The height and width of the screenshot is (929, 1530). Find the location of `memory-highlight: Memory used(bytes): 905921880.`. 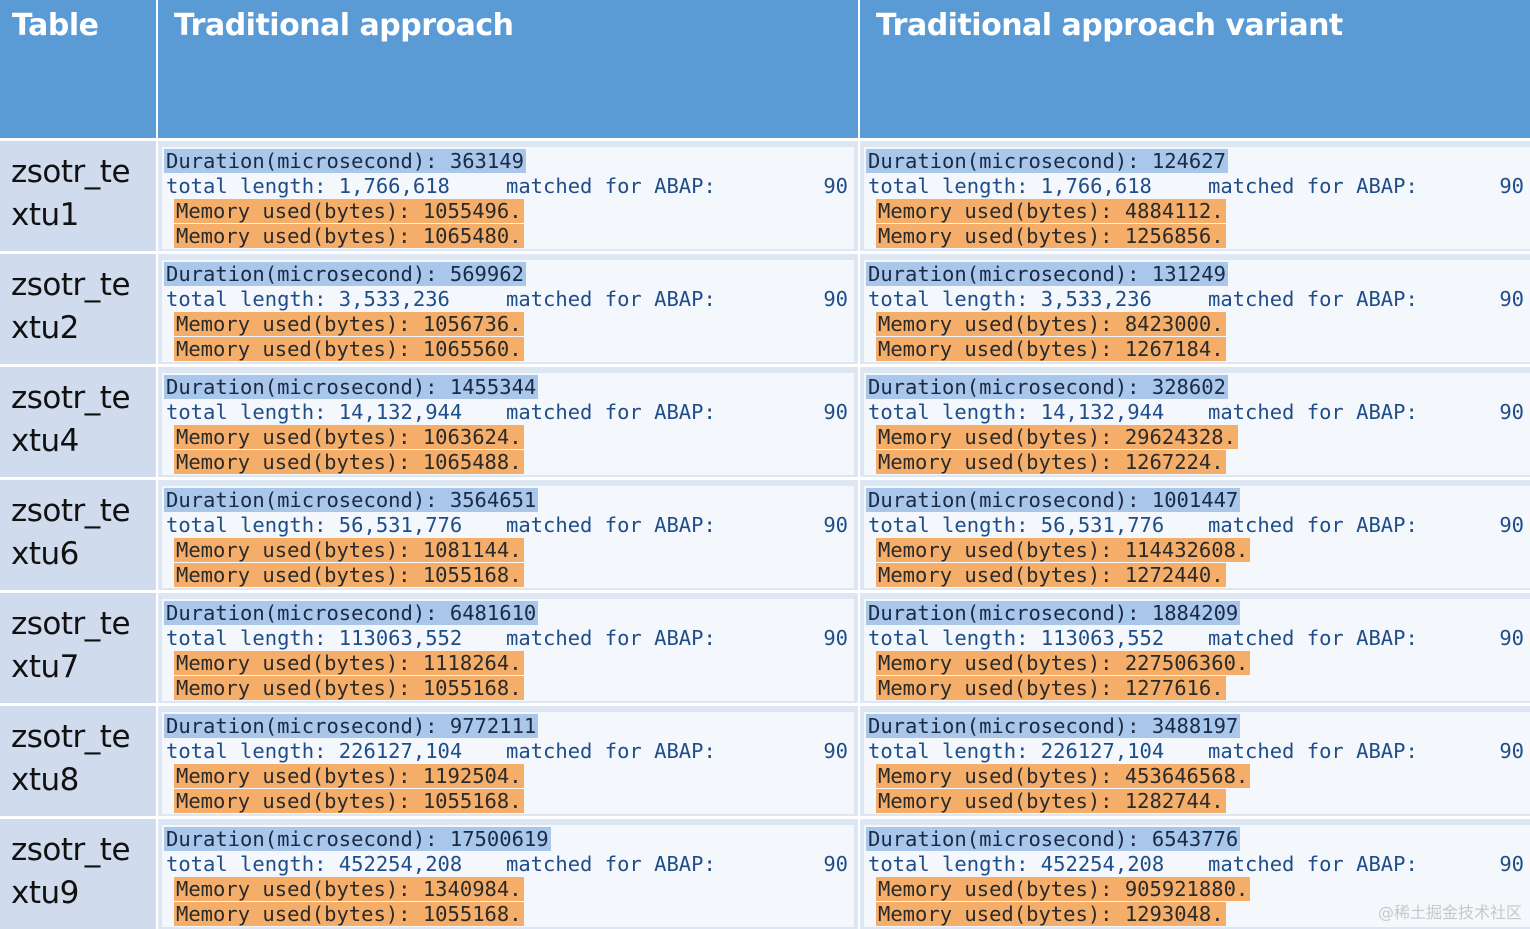

memory-highlight: Memory used(bytes): 905921880. is located at coordinates (1063, 889).